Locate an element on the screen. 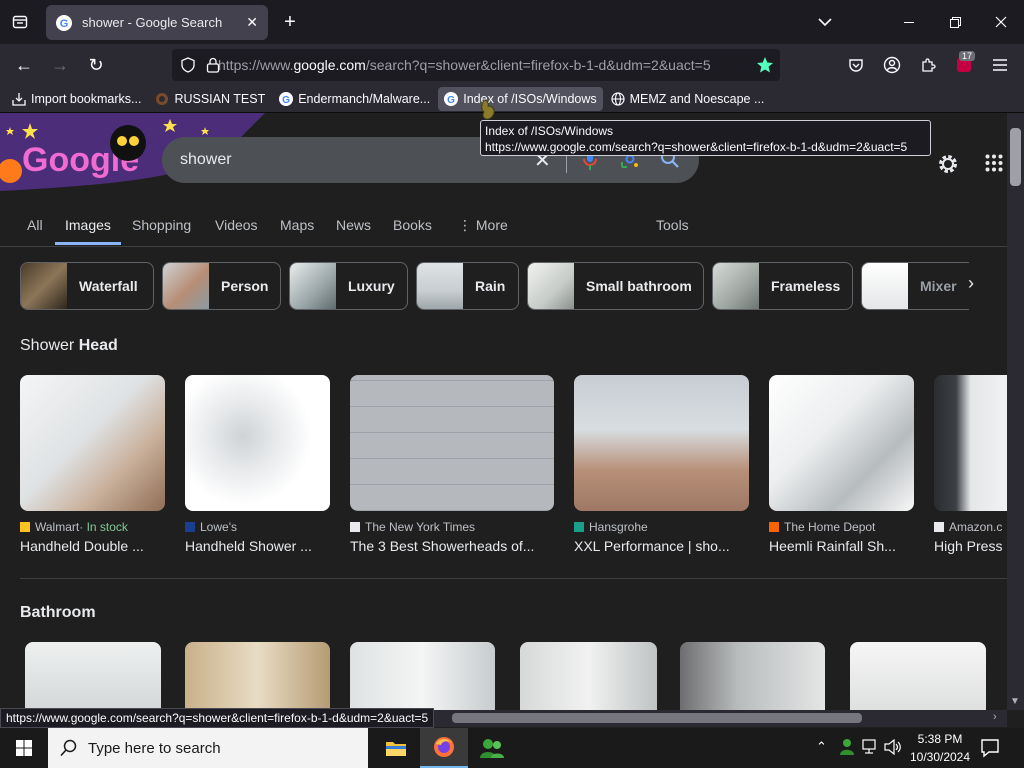 The image size is (1024, 768). tab-images: Images is located at coordinates (88, 225).